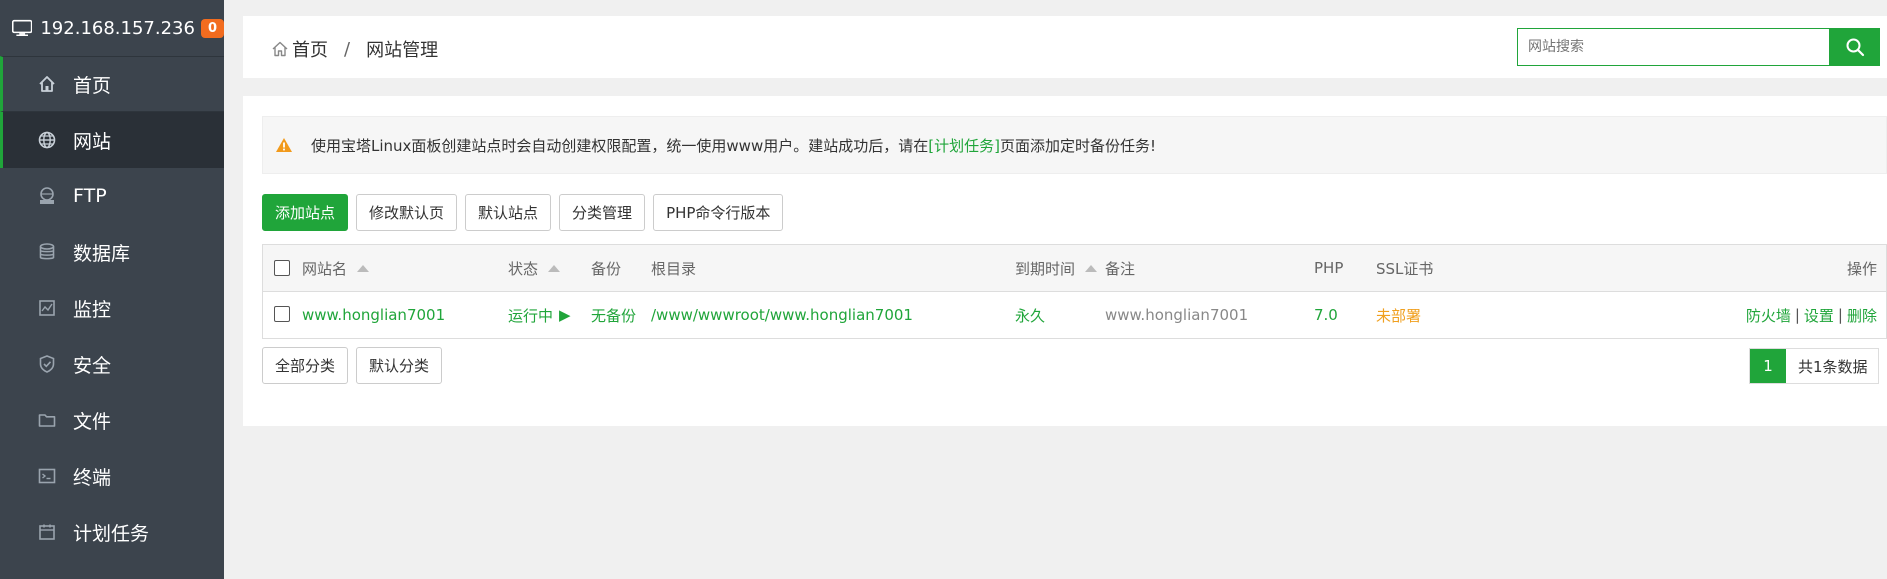 The image size is (1887, 579). Describe the element at coordinates (1768, 315) in the screenshot. I see `firewall-link: 防火墙` at that location.